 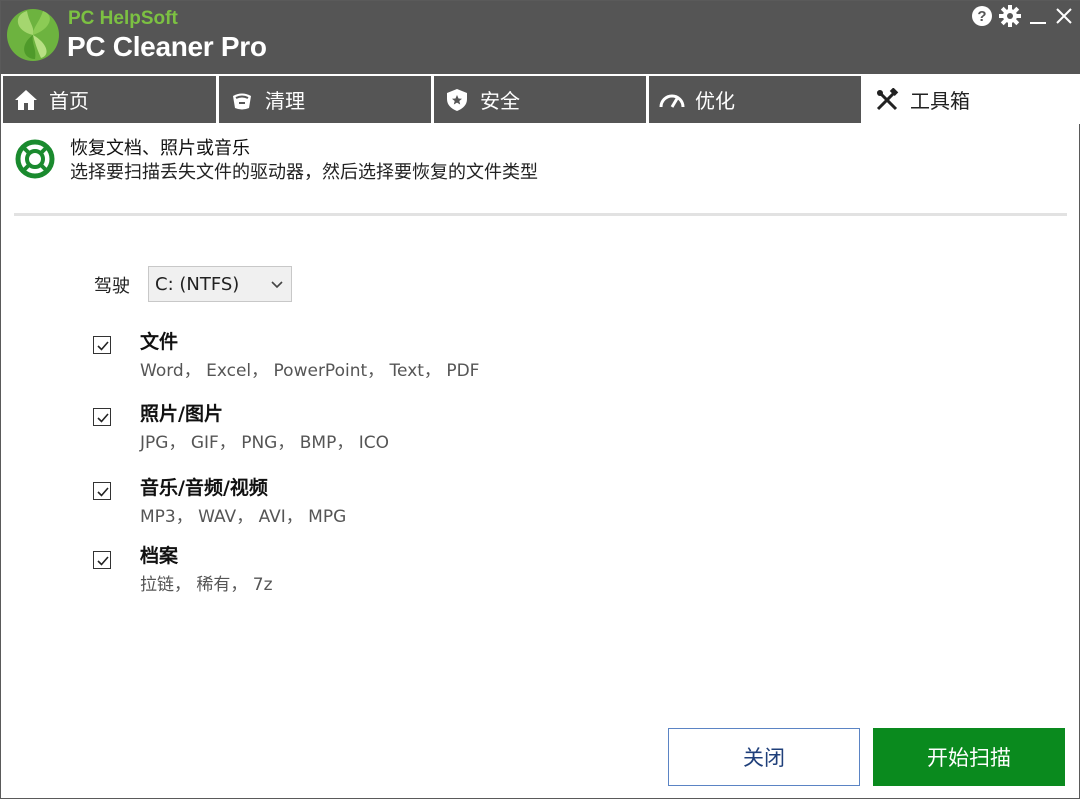 What do you see at coordinates (167, 46) in the screenshot?
I see `app-title: PC Cleaner Pro` at bounding box center [167, 46].